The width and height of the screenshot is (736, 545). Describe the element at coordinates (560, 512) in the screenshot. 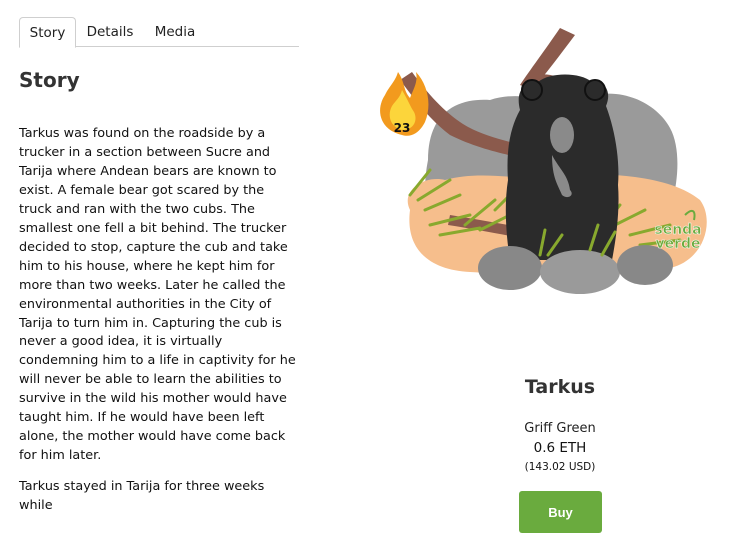

I see `buy-button: Buy` at that location.